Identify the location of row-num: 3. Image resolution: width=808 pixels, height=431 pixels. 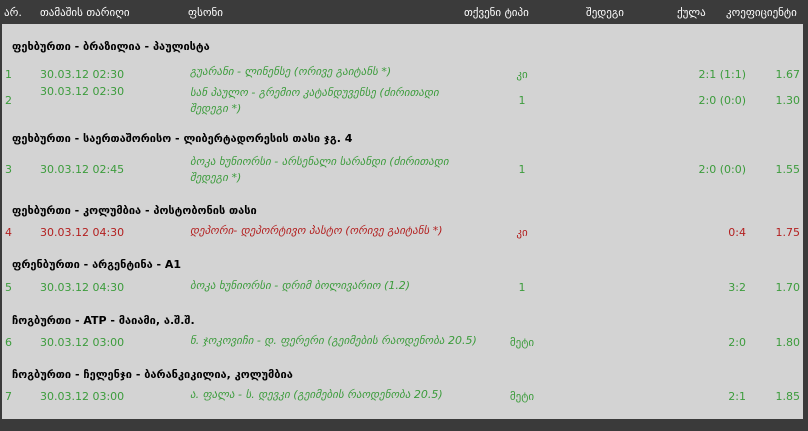
(8, 169).